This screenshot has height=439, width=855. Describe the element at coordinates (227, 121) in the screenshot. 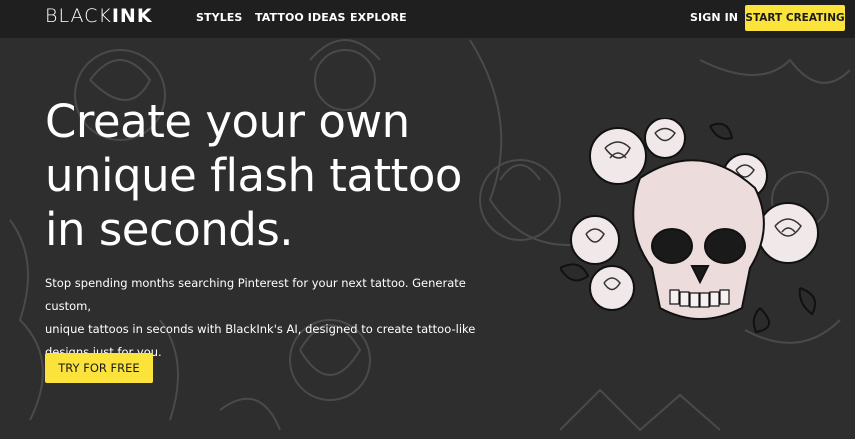

I see `hero-title-line-1: Create your own` at that location.